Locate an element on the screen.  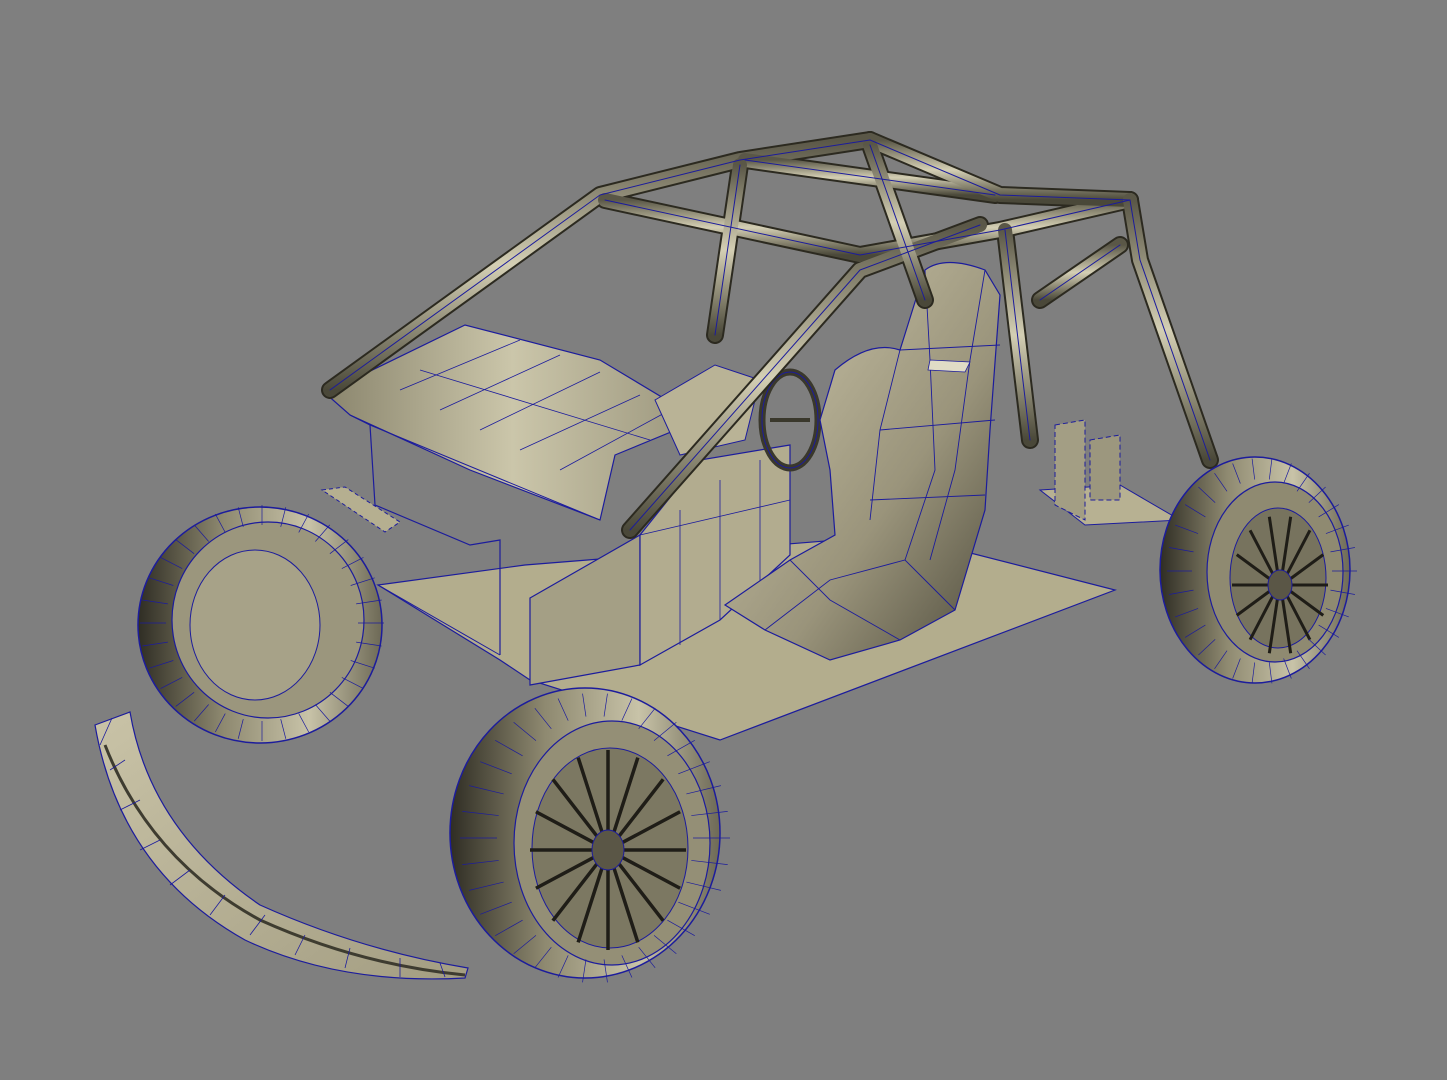
front-right-wheel is located at coordinates (589, 835).